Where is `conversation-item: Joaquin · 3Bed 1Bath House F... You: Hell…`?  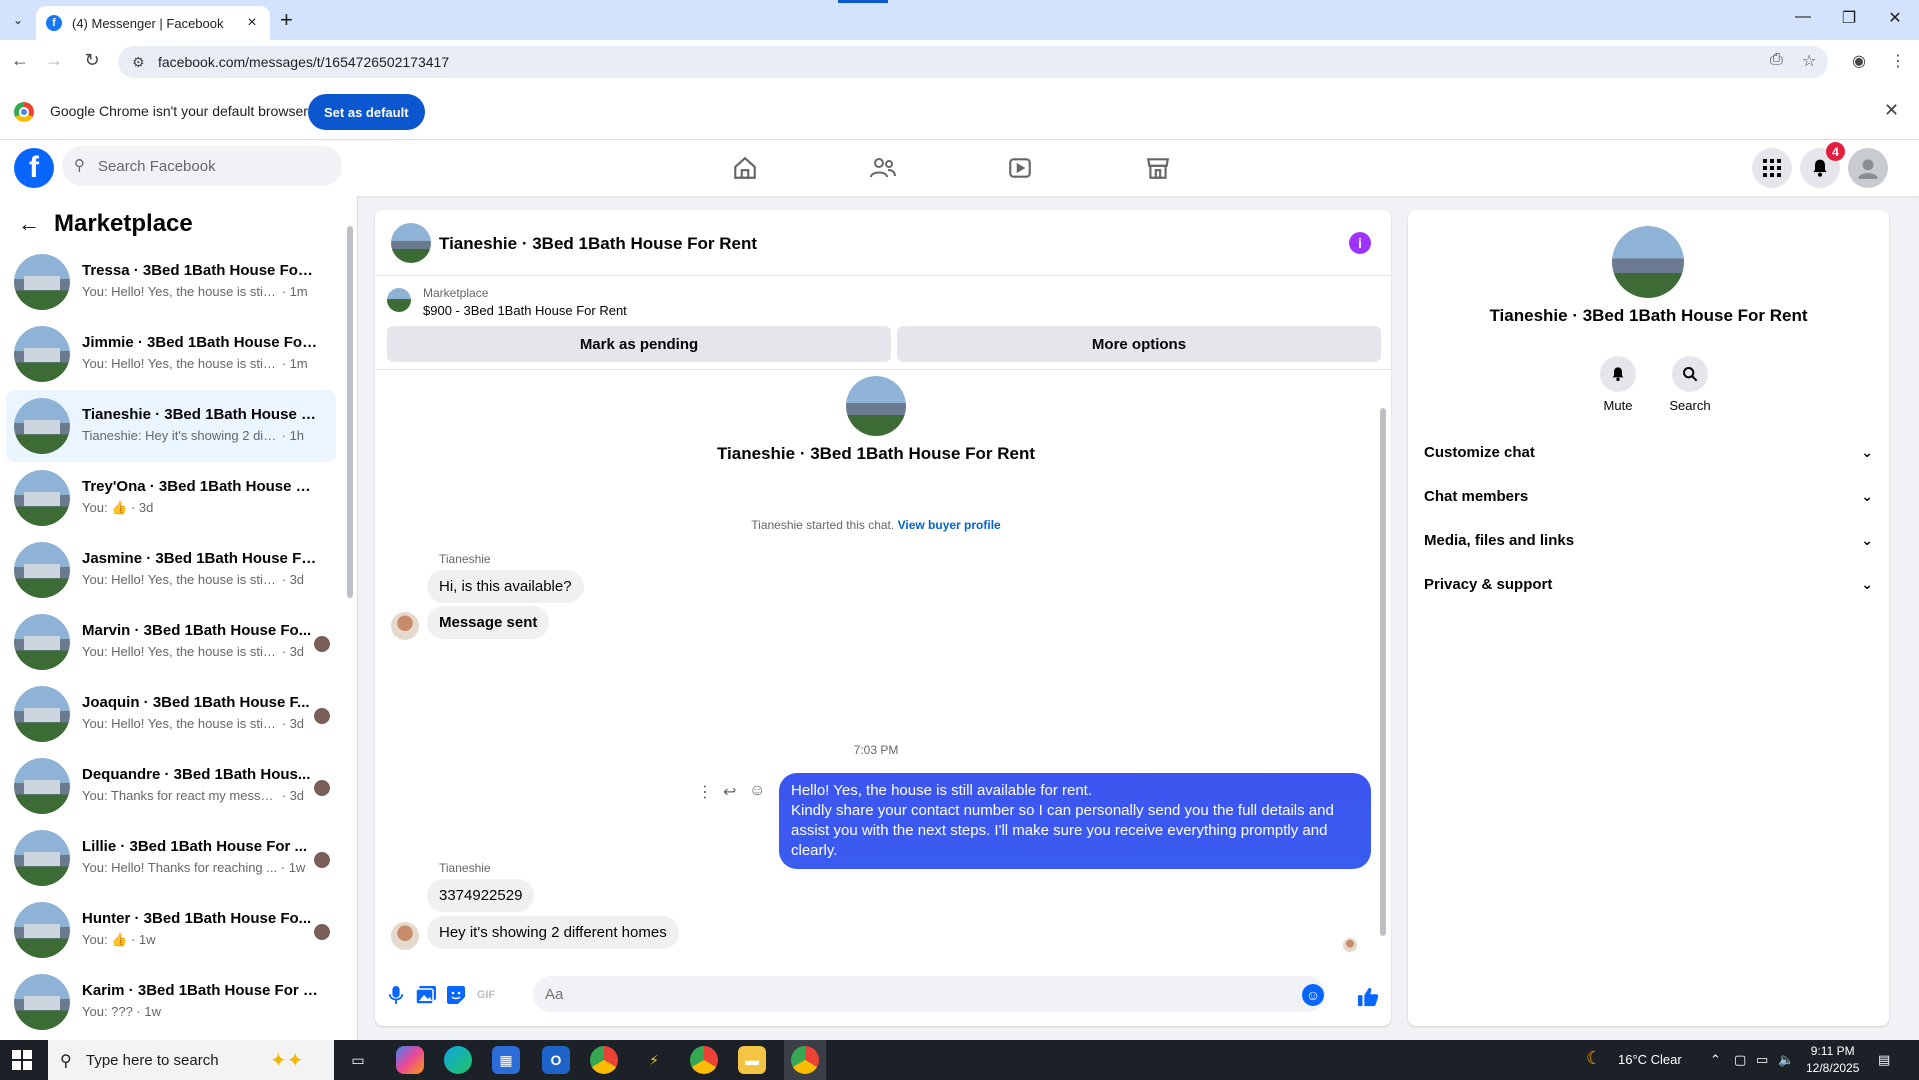 conversation-item: Joaquin · 3Bed 1Bath House F... You: Hell… is located at coordinates (171, 714).